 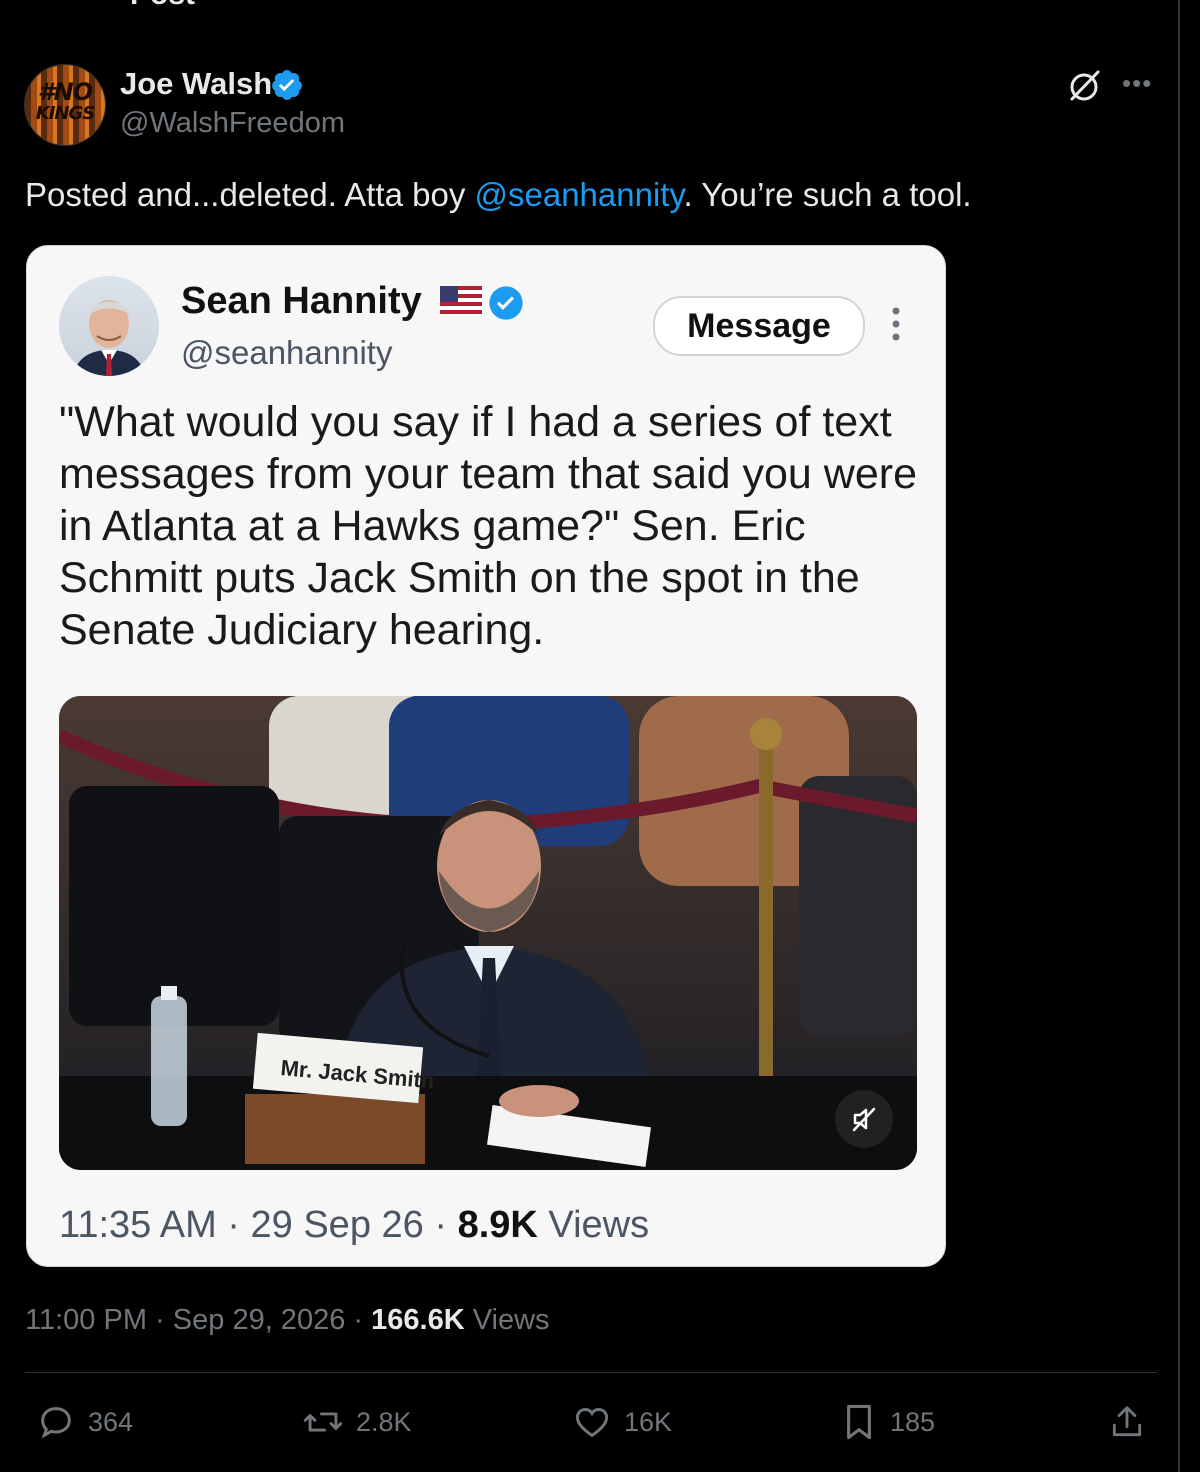 What do you see at coordinates (591, 1372) in the screenshot?
I see `divider` at bounding box center [591, 1372].